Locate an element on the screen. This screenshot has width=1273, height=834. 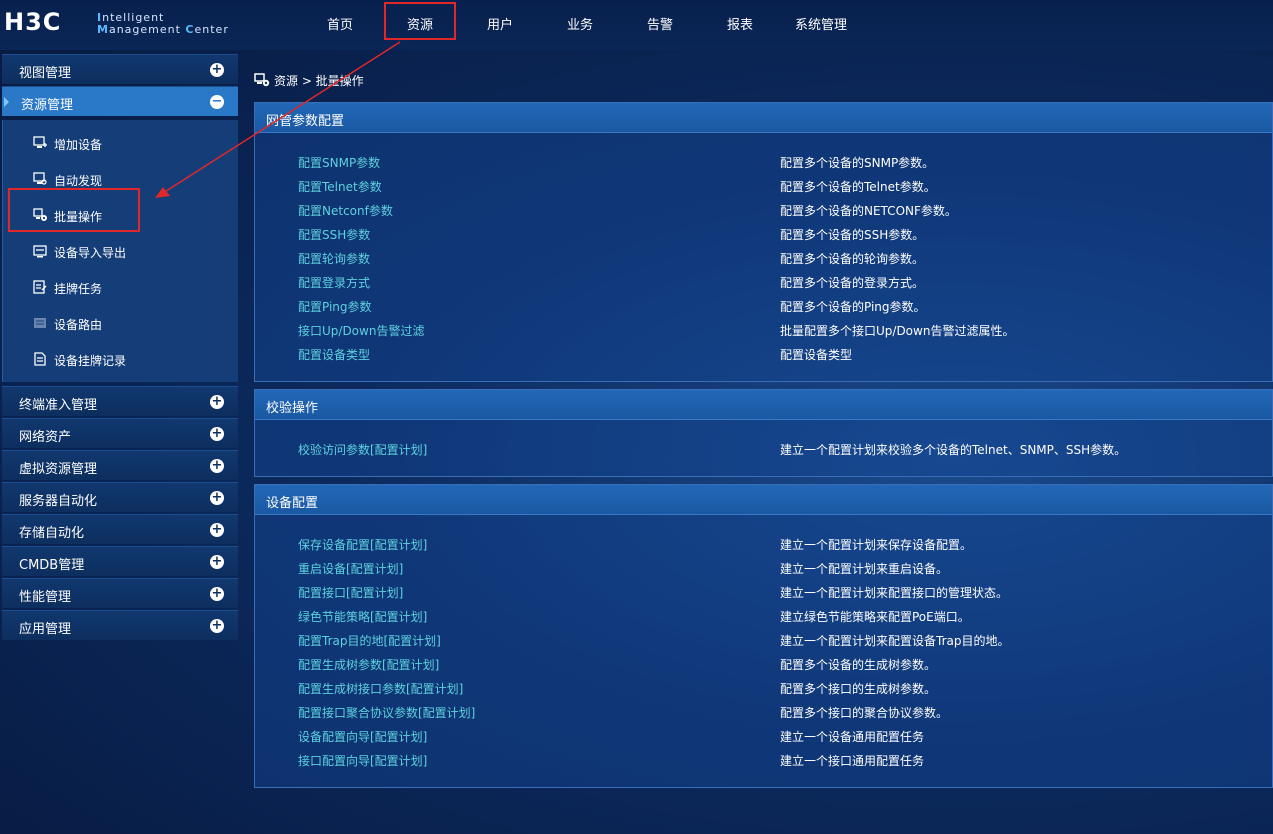
operation-description: 建立一个配置计划来重启设备。 is located at coordinates (864, 569).